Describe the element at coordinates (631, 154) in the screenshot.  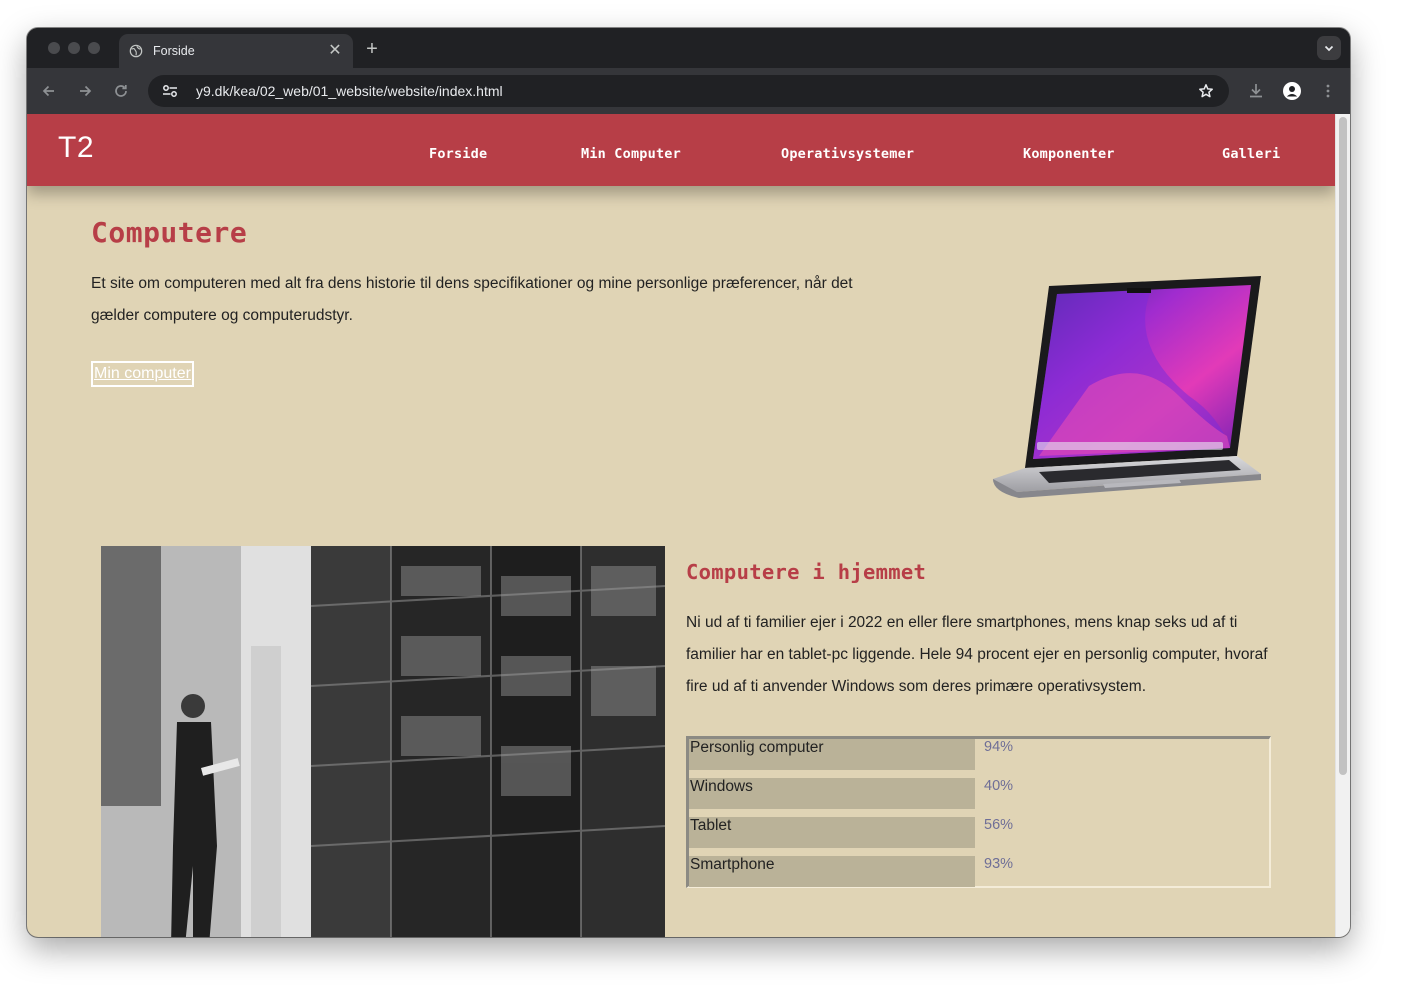
I see `nav-min-computer: Min Computer` at that location.